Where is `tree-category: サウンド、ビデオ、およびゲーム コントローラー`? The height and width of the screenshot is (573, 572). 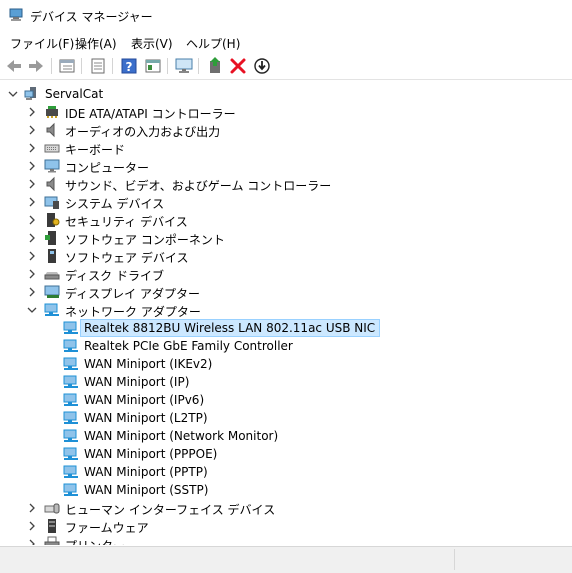
tree-category: サウンド、ビデオ、およびゲーム コントローラー is located at coordinates (286, 184).